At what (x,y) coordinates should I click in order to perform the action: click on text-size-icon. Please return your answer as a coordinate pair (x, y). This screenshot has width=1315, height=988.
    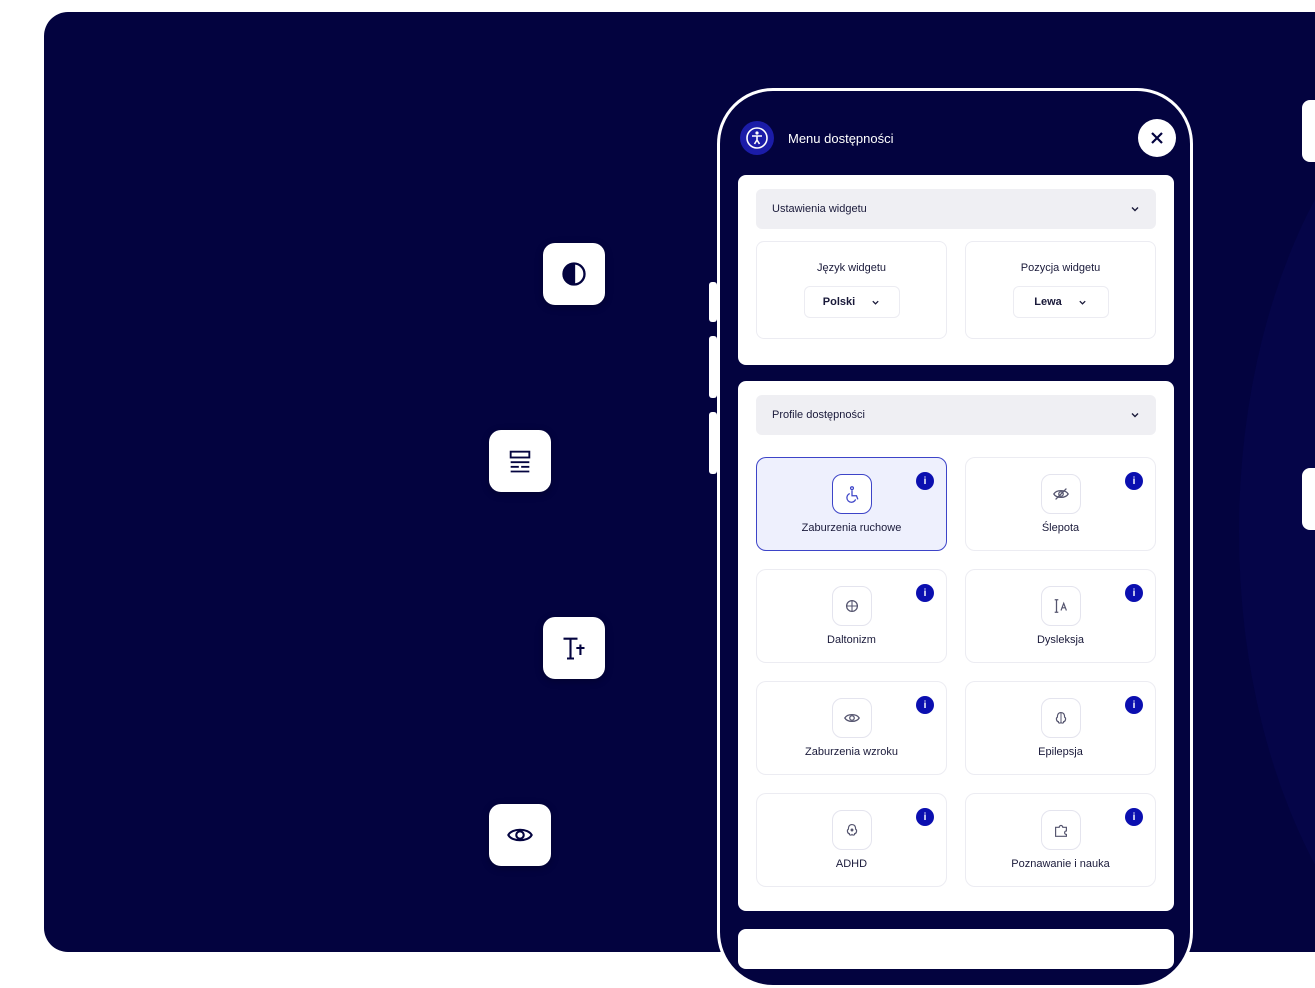
    Looking at the image, I should click on (574, 648).